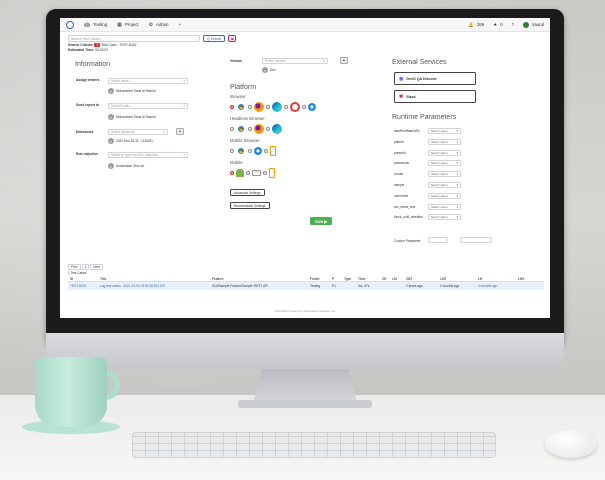 Image resolution: width=605 pixels, height=480 pixels. Describe the element at coordinates (438, 240) in the screenshot. I see `custom-parameter-name` at that location.